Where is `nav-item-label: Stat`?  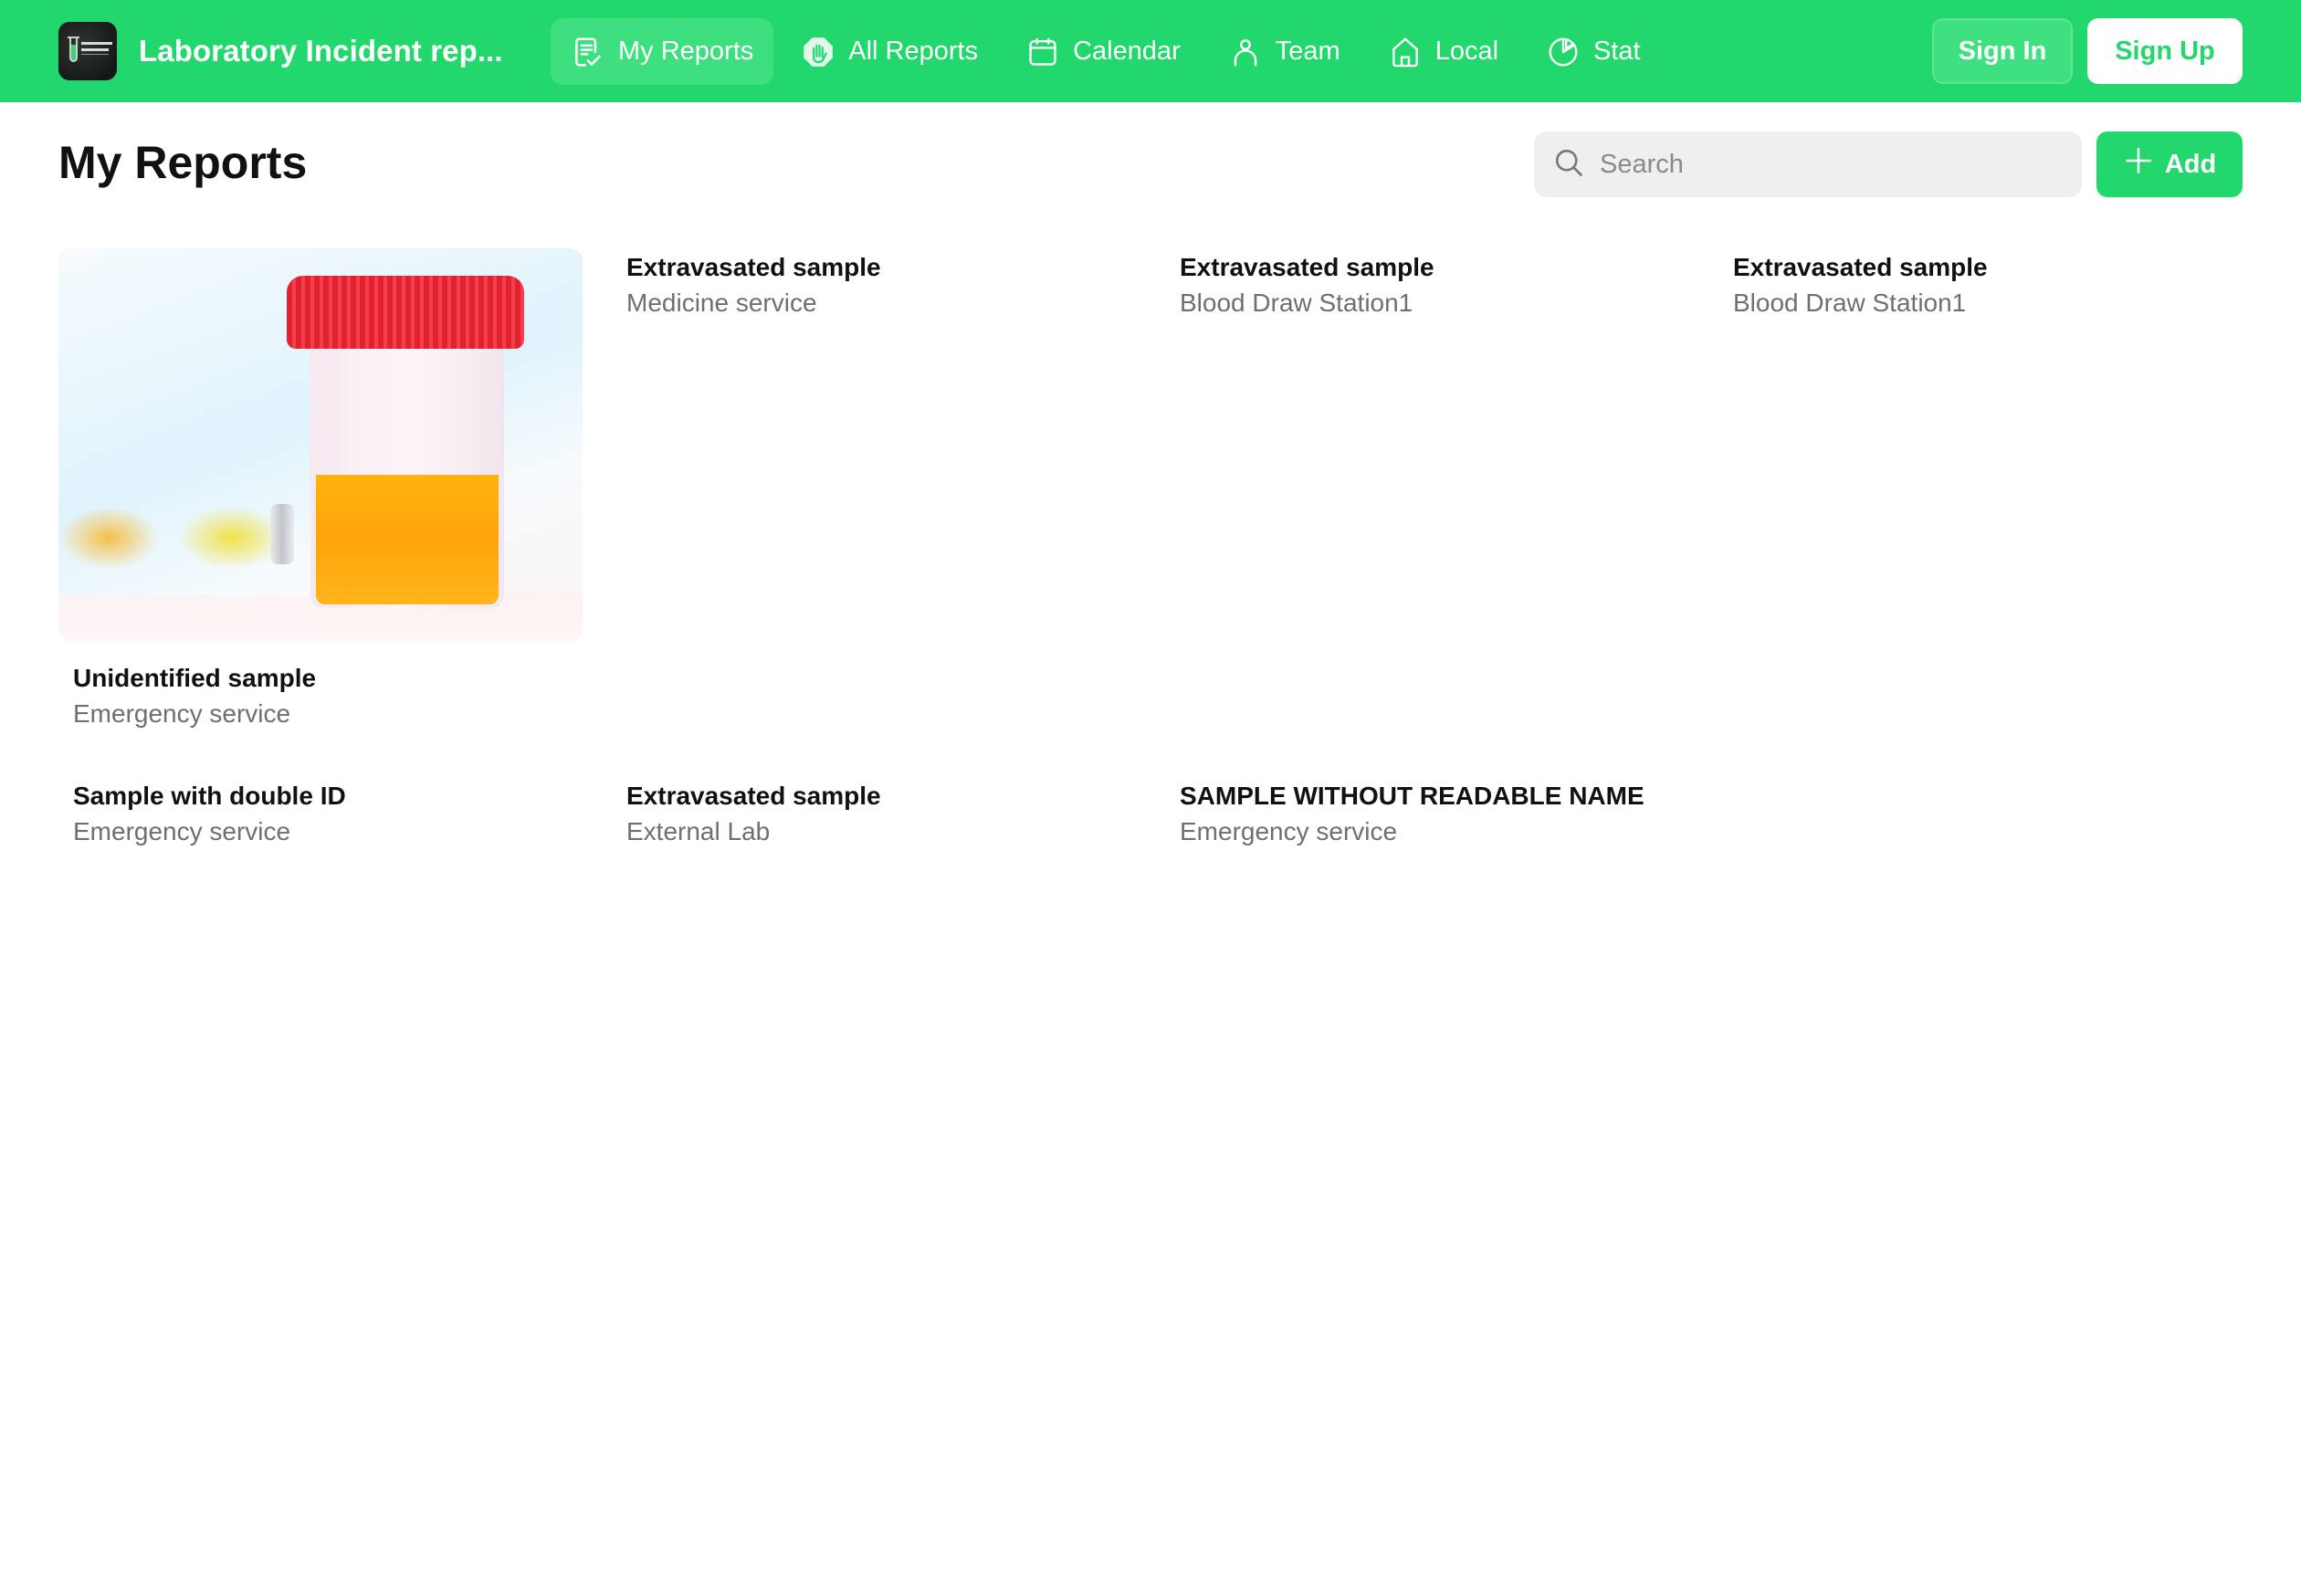
nav-item-label: Stat is located at coordinates (1617, 52).